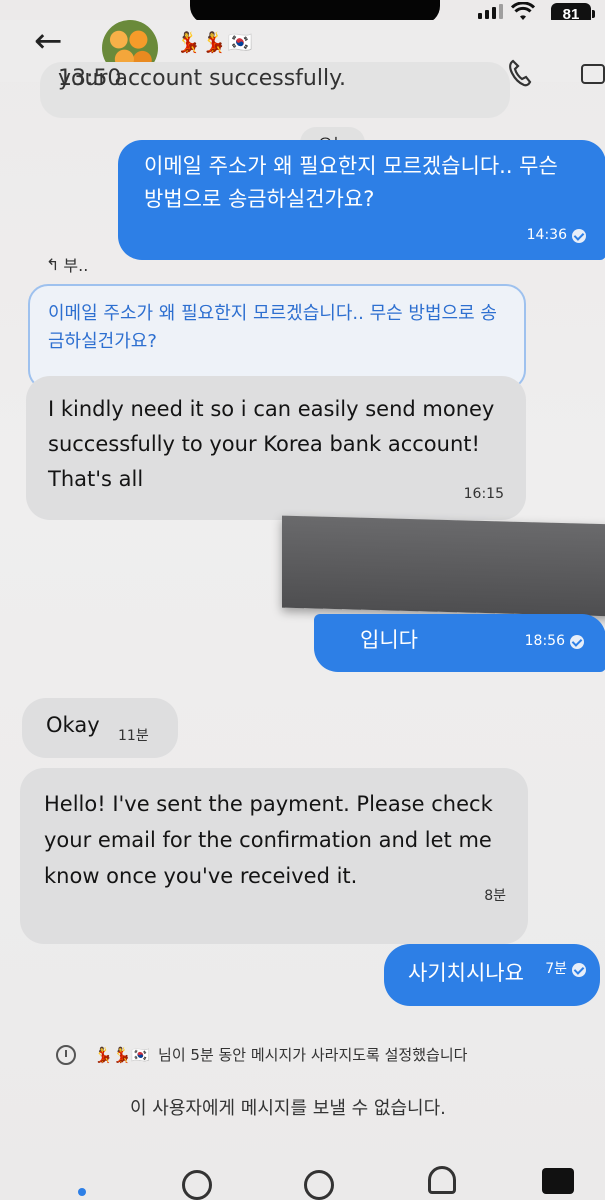 This screenshot has width=605, height=1200. I want to click on message-time: 14:36, so click(546, 235).